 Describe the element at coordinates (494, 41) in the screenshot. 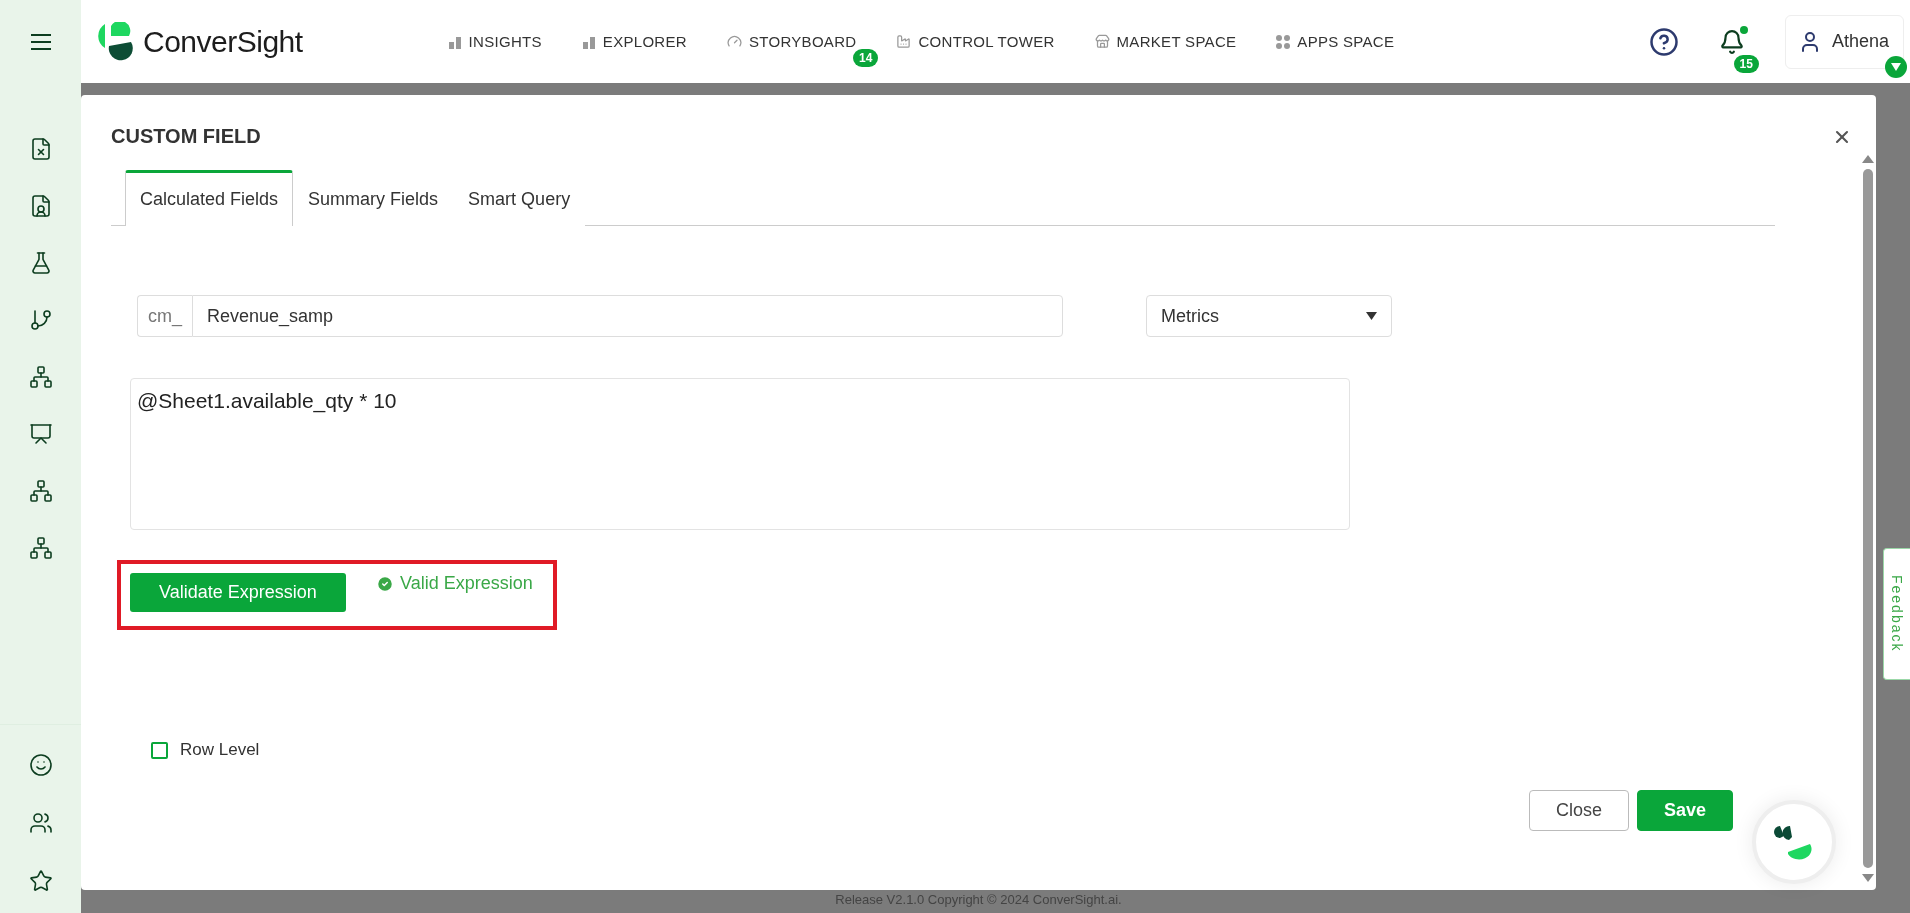

I see `nav-link: INSIGHTS` at that location.